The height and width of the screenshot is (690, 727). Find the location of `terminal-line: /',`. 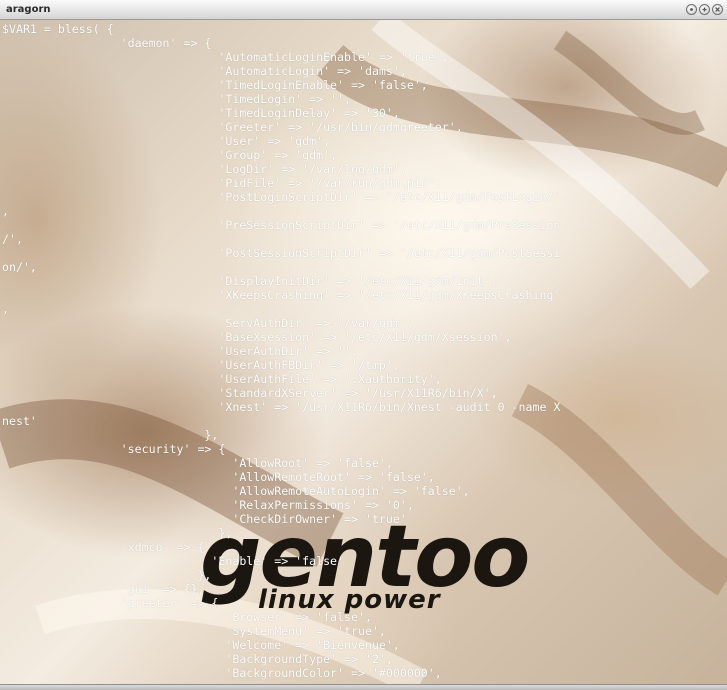

terminal-line: /', is located at coordinates (12, 239).